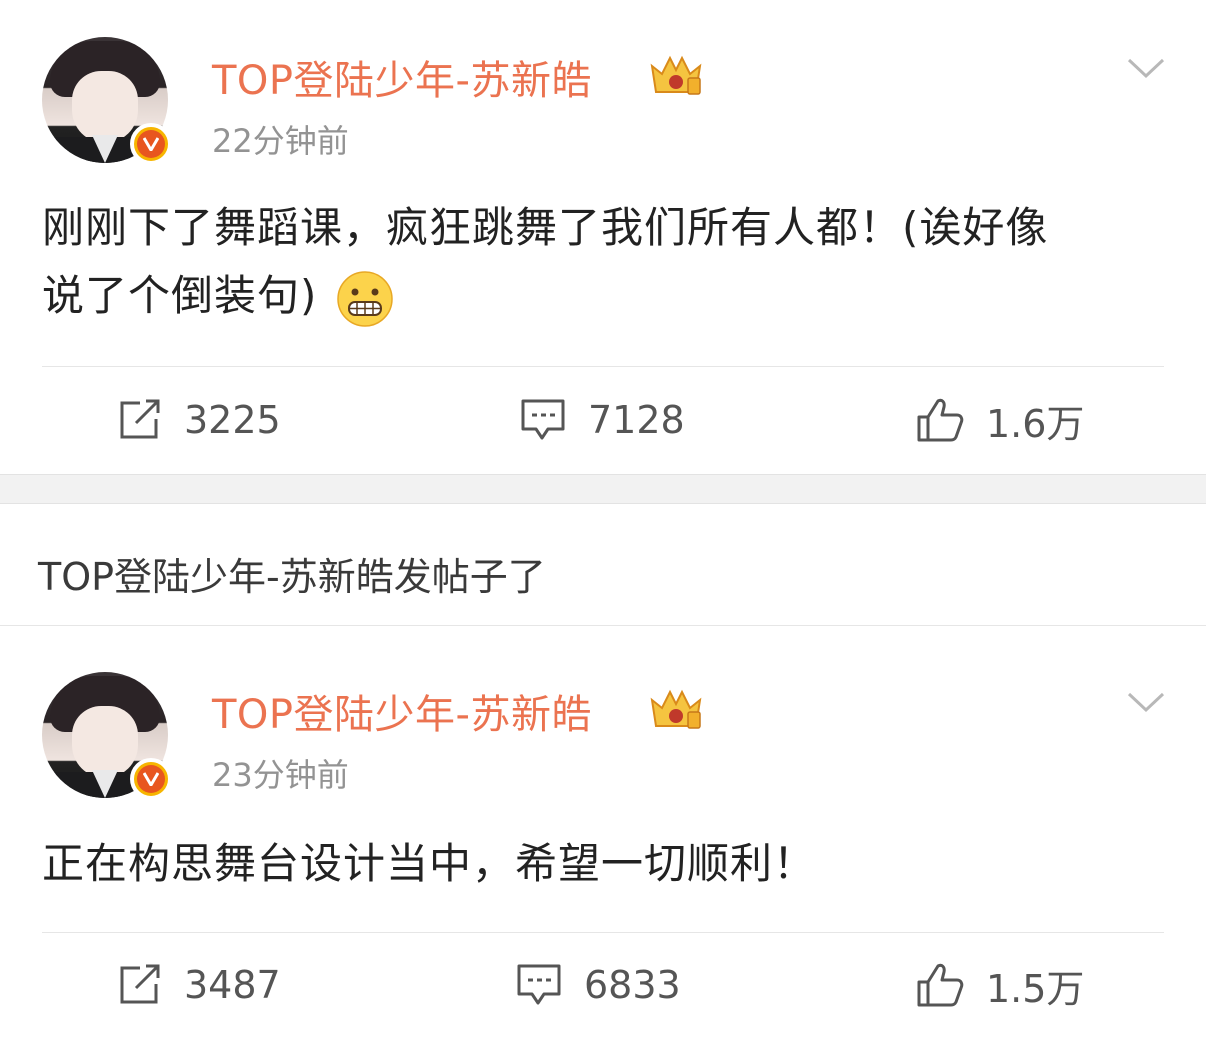 This screenshot has width=1206, height=1039. I want to click on comment-count: 6833, so click(632, 985).